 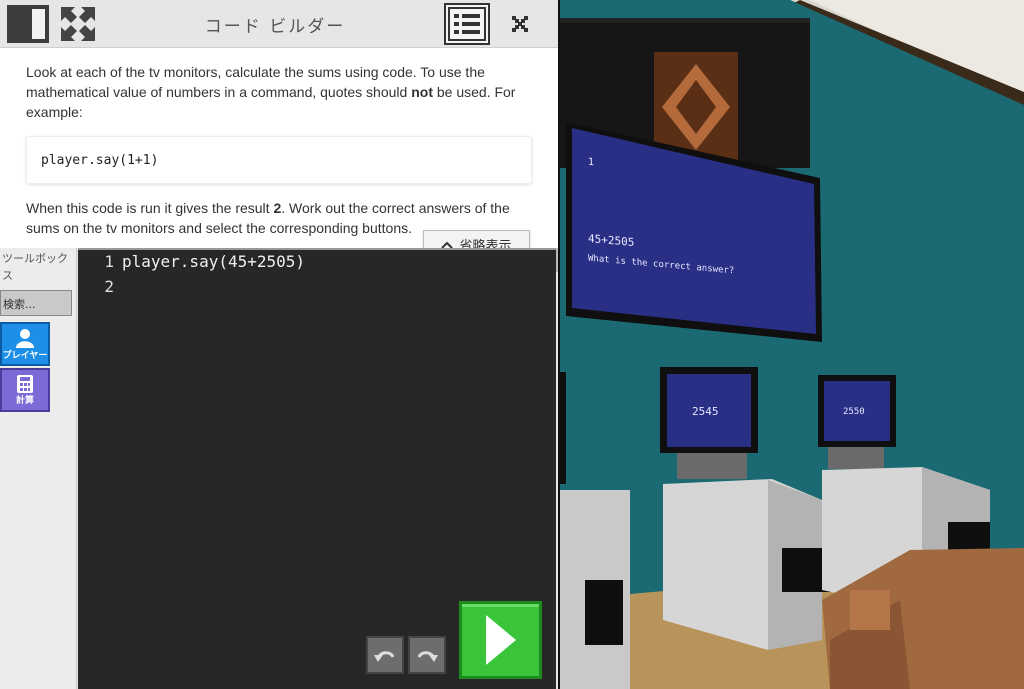 I want to click on panel-toggle-icon, so click(x=28, y=24).